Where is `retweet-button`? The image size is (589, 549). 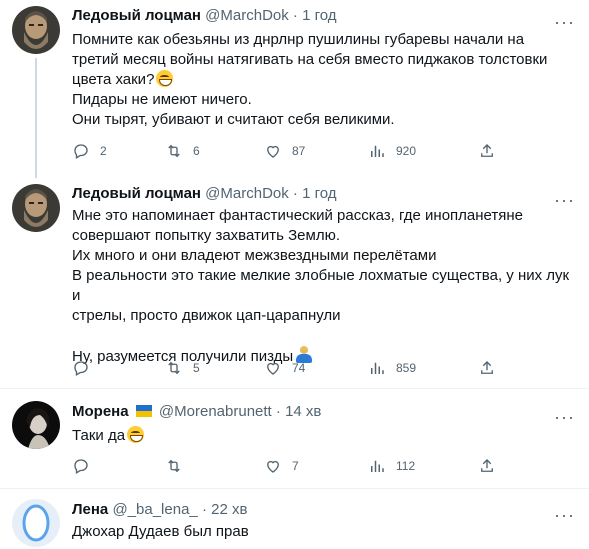 retweet-button is located at coordinates (179, 466).